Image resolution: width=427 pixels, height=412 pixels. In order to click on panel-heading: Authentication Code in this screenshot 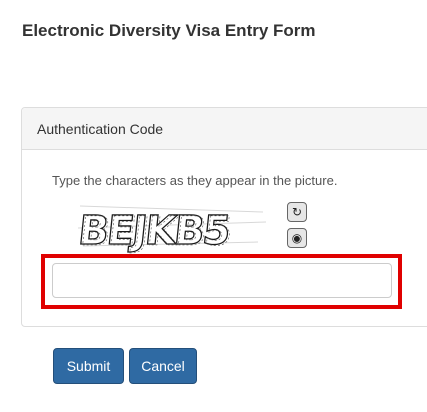, I will do `click(224, 129)`.